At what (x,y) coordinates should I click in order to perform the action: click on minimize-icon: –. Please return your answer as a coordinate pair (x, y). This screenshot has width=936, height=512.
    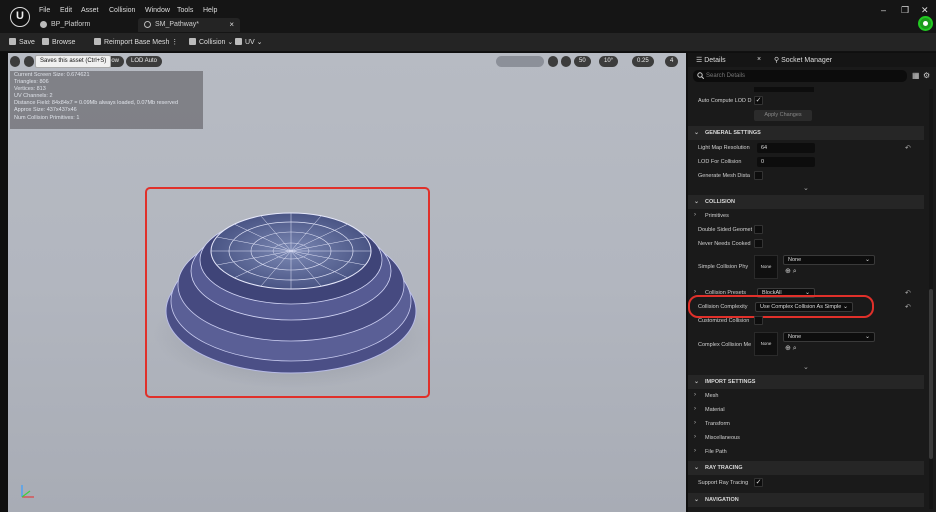
    Looking at the image, I should click on (883, 10).